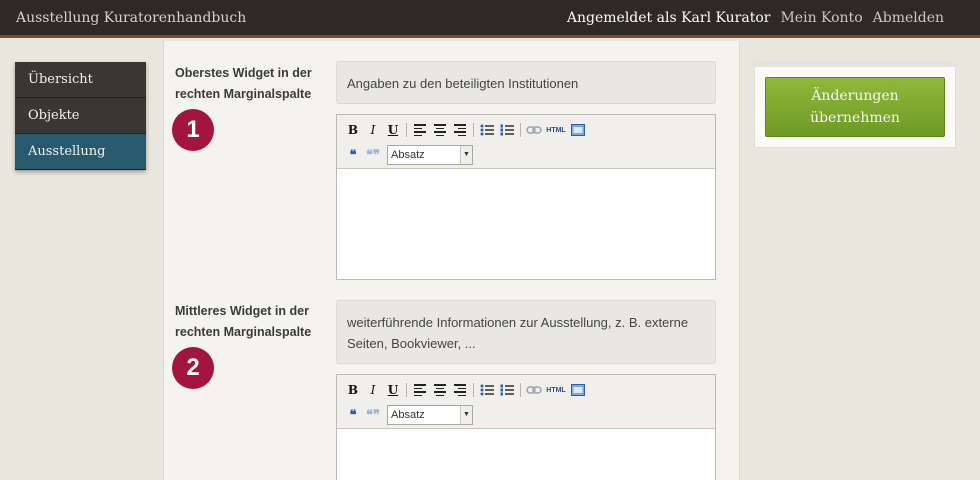  I want to click on widget-1-label-line2: rechten Marginalspalte, so click(243, 94).